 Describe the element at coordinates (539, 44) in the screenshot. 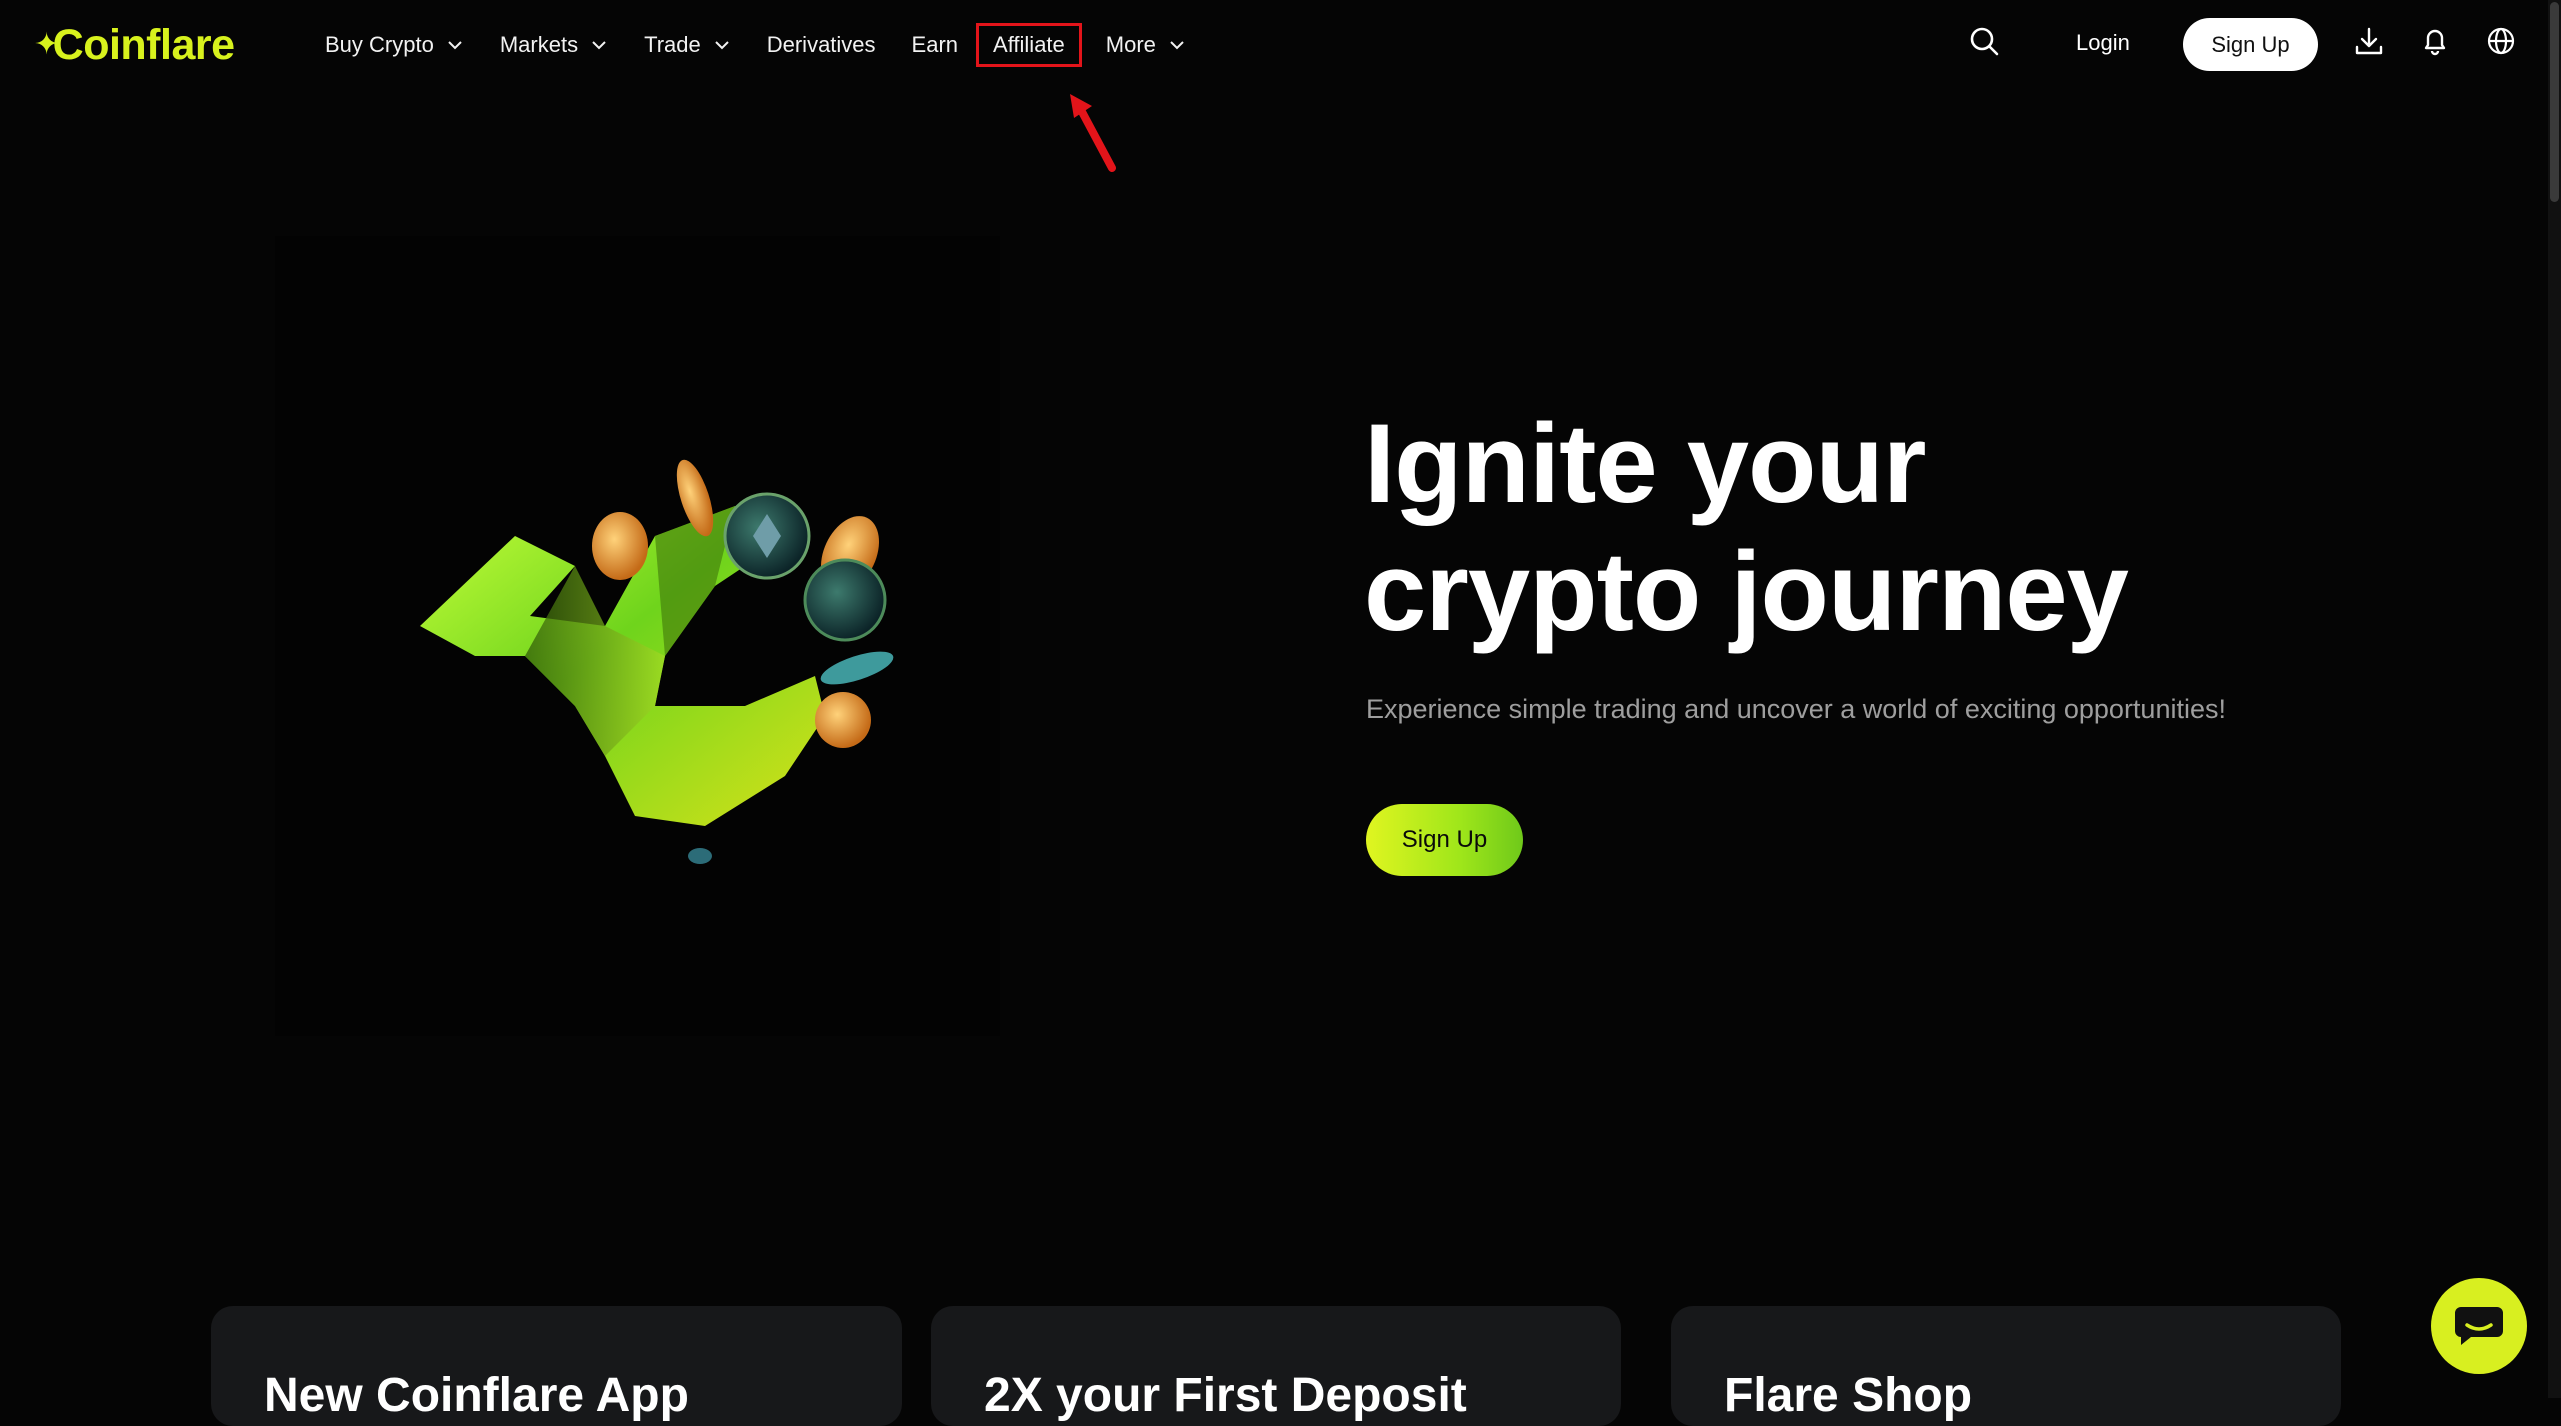

I see `nav-markets-label: Markets` at that location.